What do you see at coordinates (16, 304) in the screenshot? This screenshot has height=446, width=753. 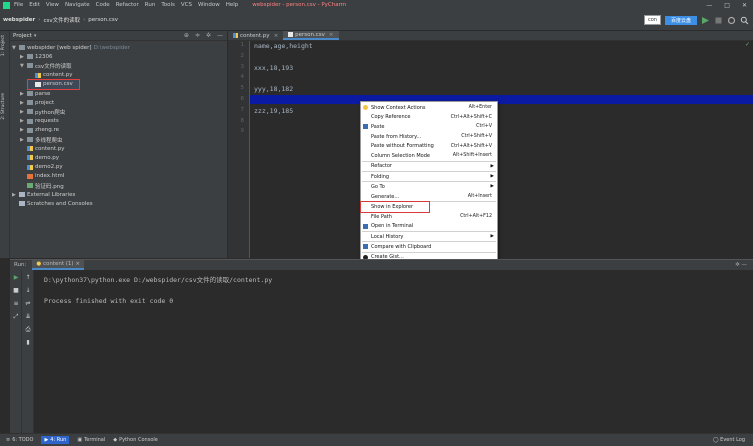 I see `layout-icon: ≡` at bounding box center [16, 304].